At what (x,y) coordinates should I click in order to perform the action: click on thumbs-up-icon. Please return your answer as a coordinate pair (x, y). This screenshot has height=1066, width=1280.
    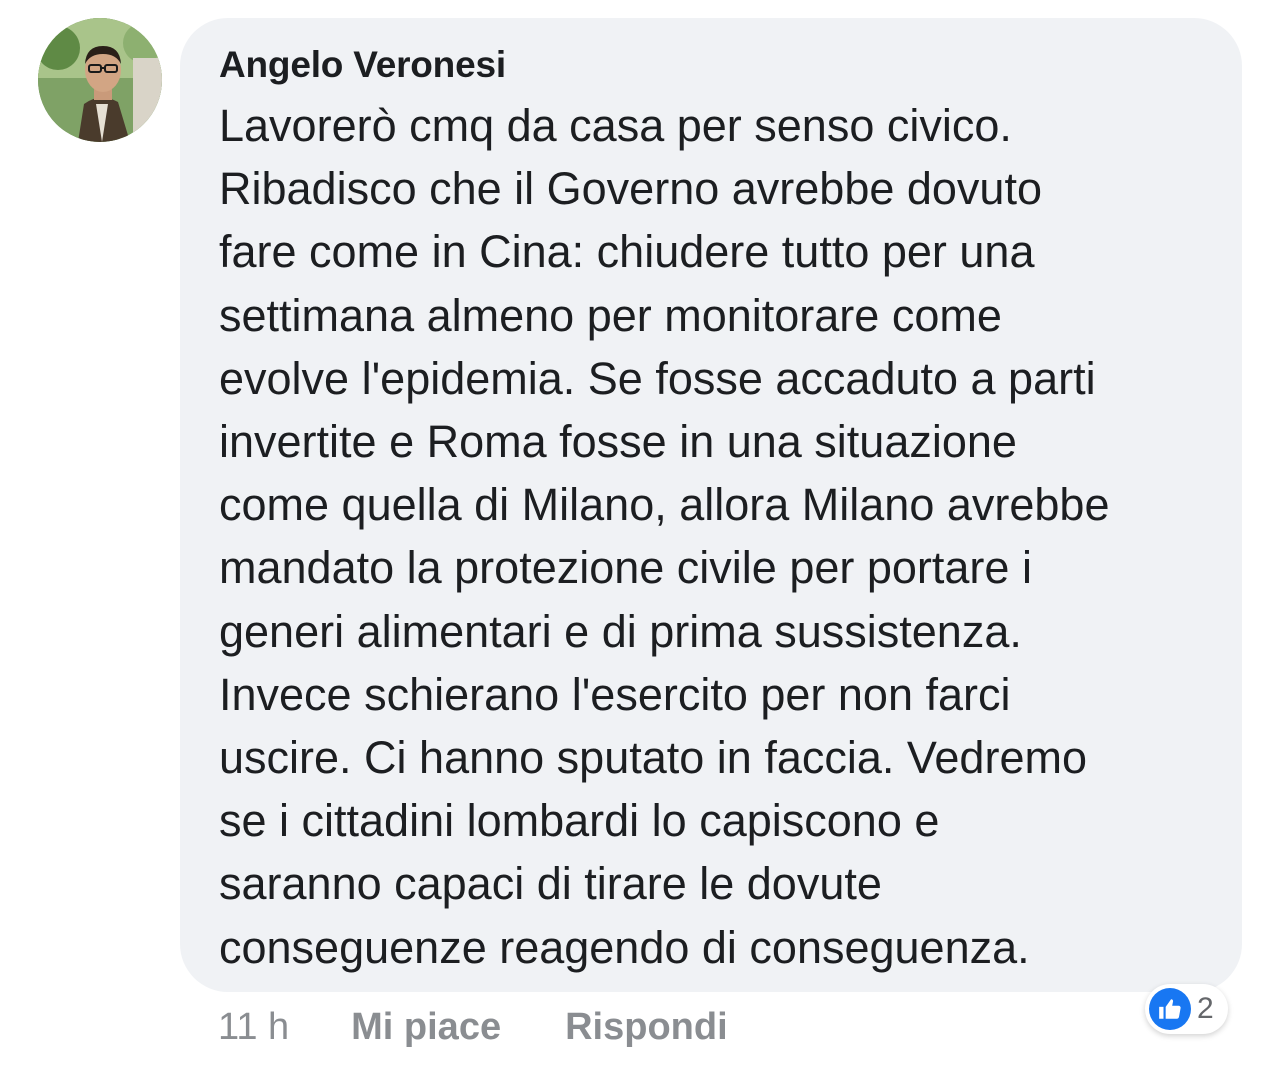
    Looking at the image, I should click on (1170, 1009).